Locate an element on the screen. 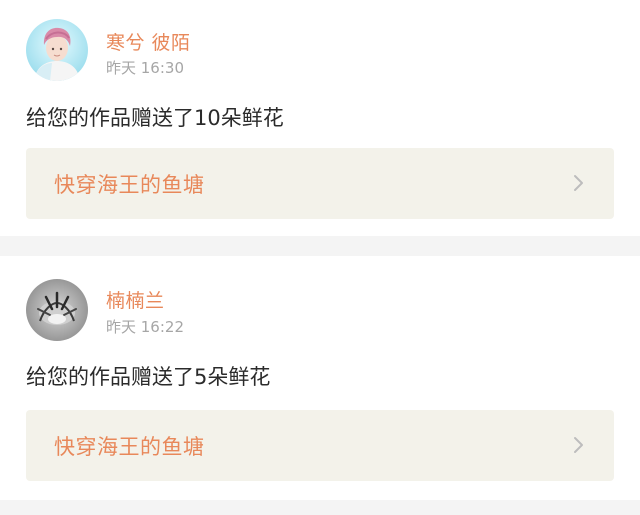  timestamp: 昨天 16:30 is located at coordinates (145, 68).